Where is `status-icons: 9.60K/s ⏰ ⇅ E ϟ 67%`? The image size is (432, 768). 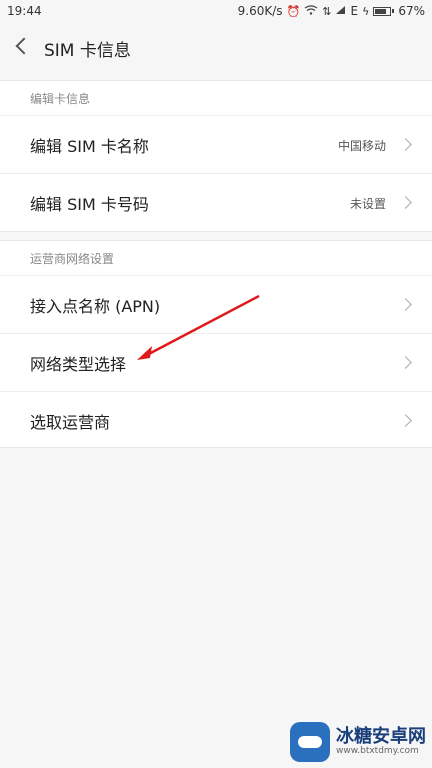
status-icons: 9.60K/s ⏰ ⇅ E ϟ 67% is located at coordinates (331, 11).